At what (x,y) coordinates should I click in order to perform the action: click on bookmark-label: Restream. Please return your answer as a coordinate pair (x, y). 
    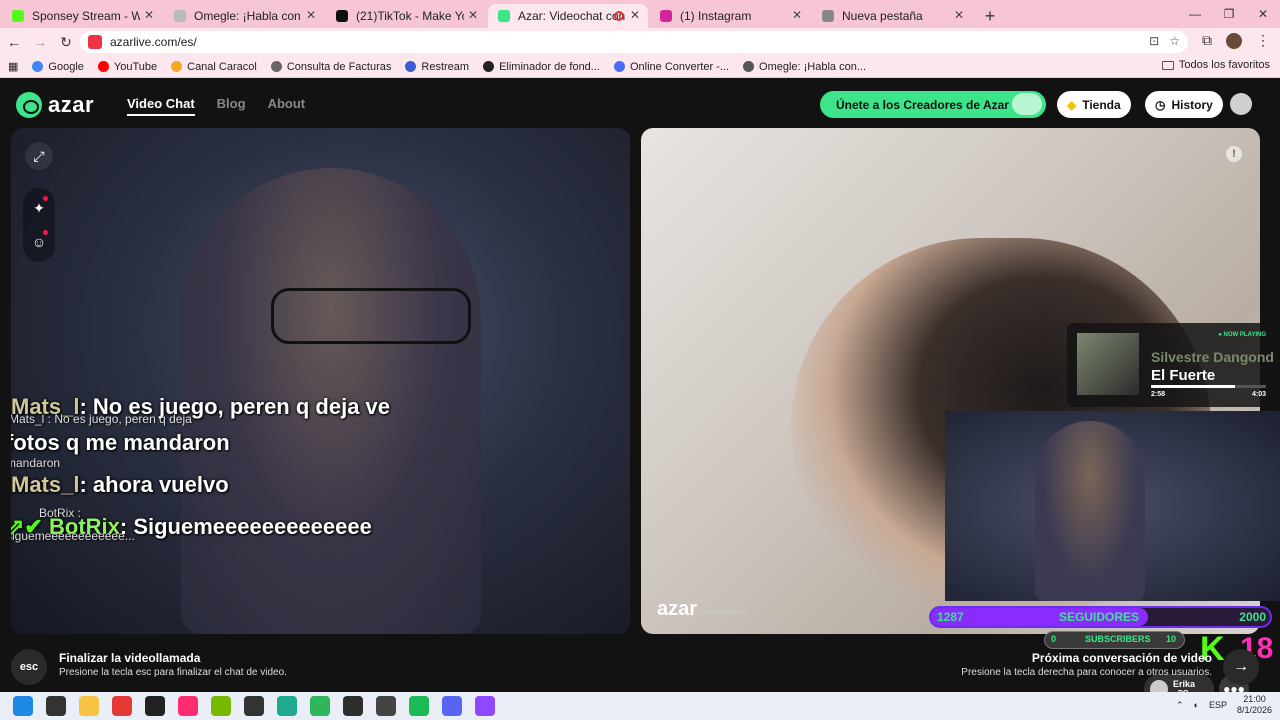
    Looking at the image, I should click on (445, 66).